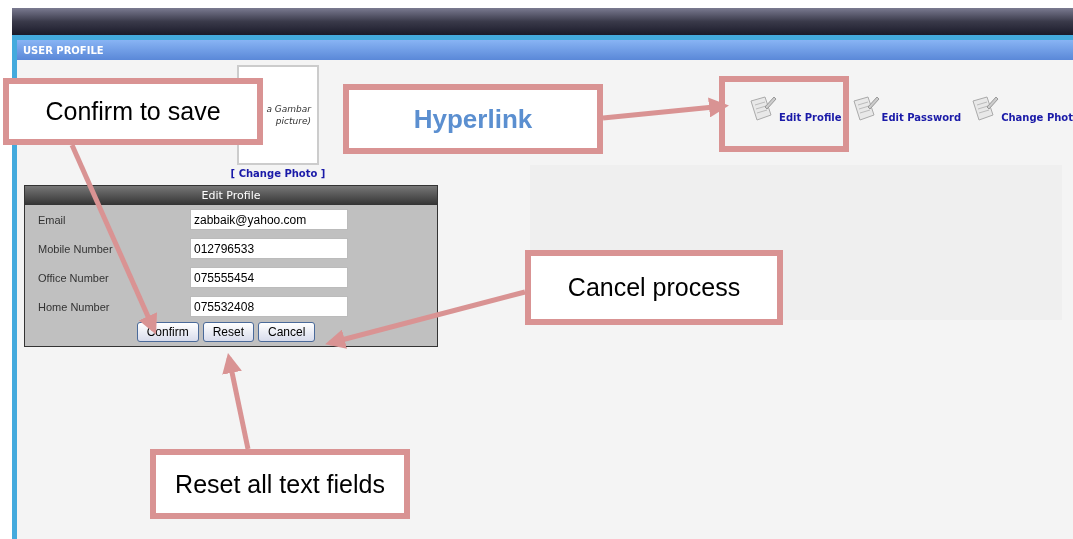 The image size is (1073, 539). Describe the element at coordinates (545, 50) in the screenshot. I see `section-title: USER PROFILE` at that location.